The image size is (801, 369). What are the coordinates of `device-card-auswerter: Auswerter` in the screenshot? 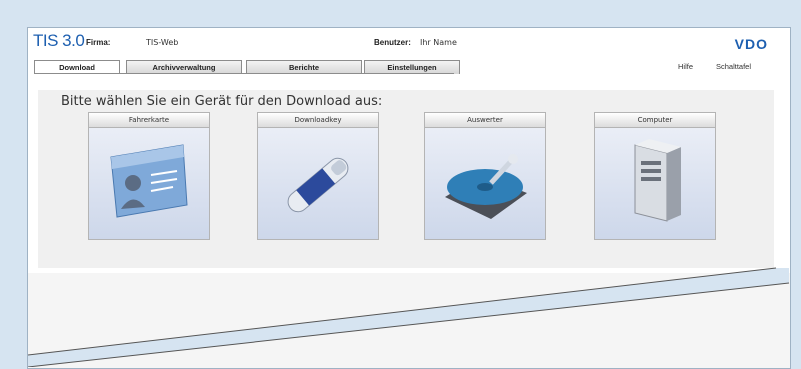 It's located at (485, 176).